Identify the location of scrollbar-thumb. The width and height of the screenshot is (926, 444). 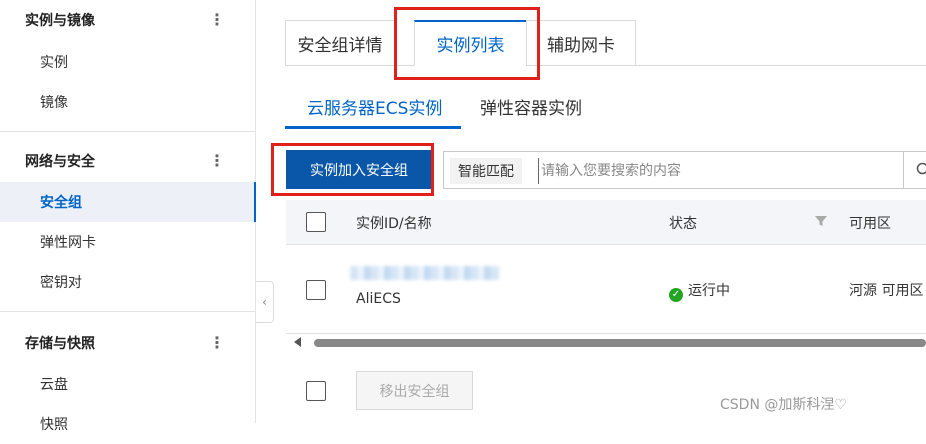
(620, 343).